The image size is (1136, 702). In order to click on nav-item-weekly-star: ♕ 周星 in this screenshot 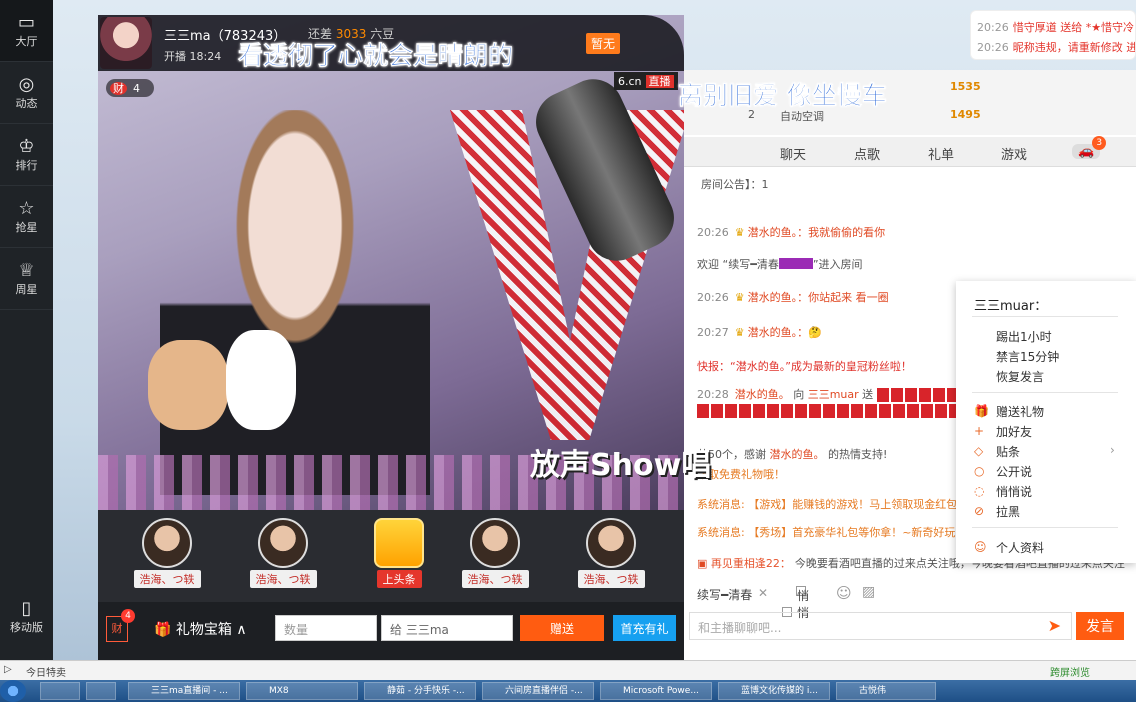, I will do `click(26, 279)`.